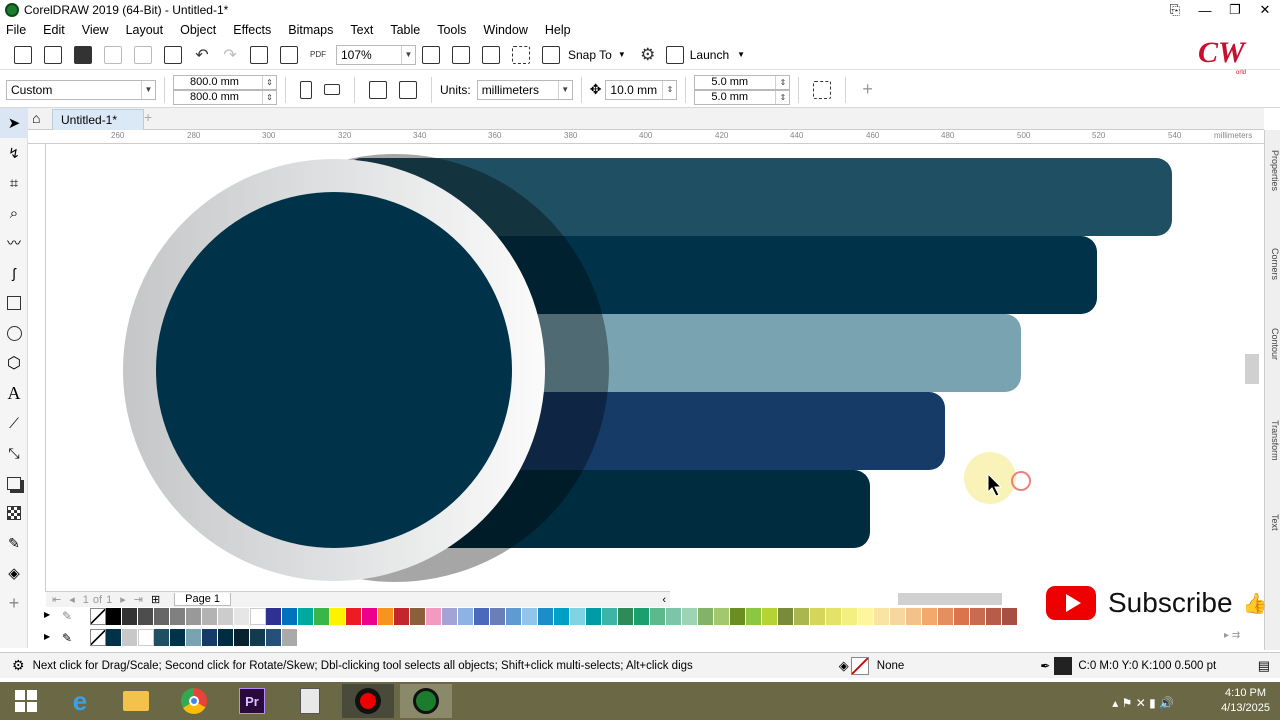 The image size is (1280, 720). What do you see at coordinates (36, 118) in the screenshot?
I see `home-icon: ⌂` at bounding box center [36, 118].